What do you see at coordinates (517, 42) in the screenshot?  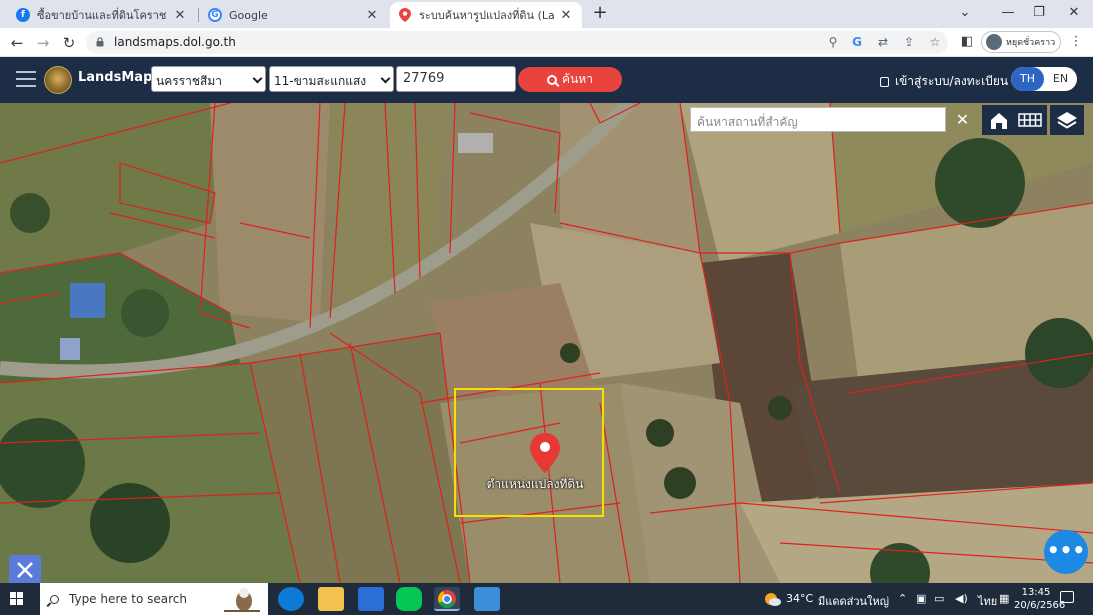 I see `address-bar: landsmaps.dol.go.th ⚲ G ⇄ ⇪ ☆` at bounding box center [517, 42].